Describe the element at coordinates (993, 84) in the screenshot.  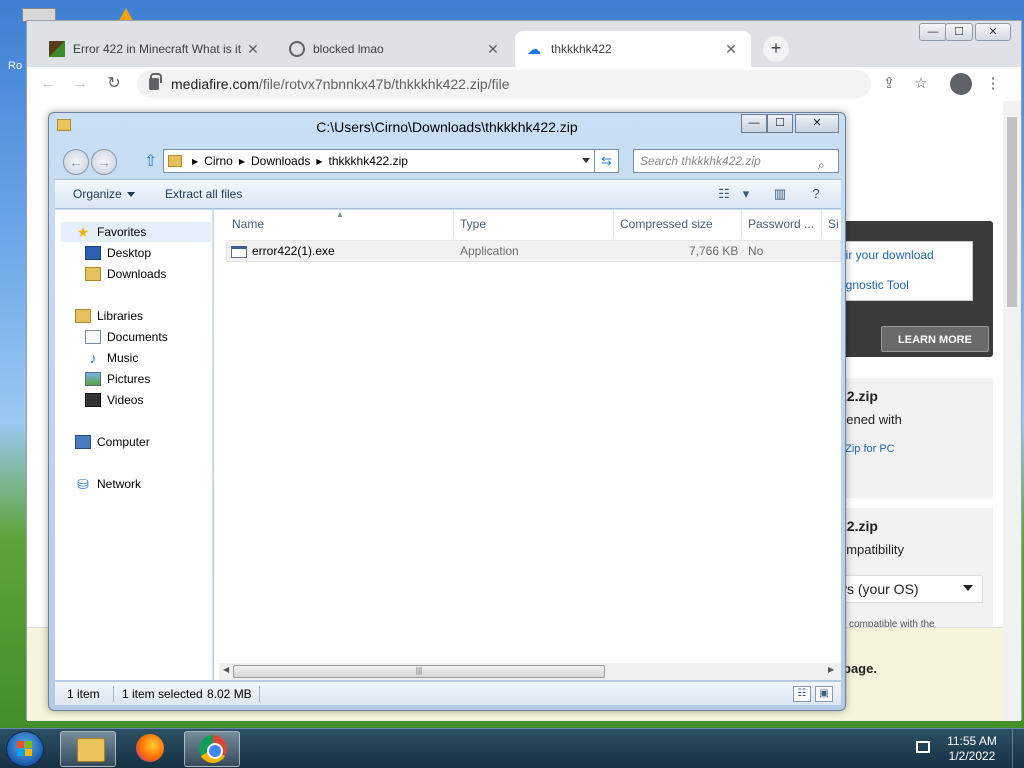
I see `menu-kebab-icon: ⋮` at that location.